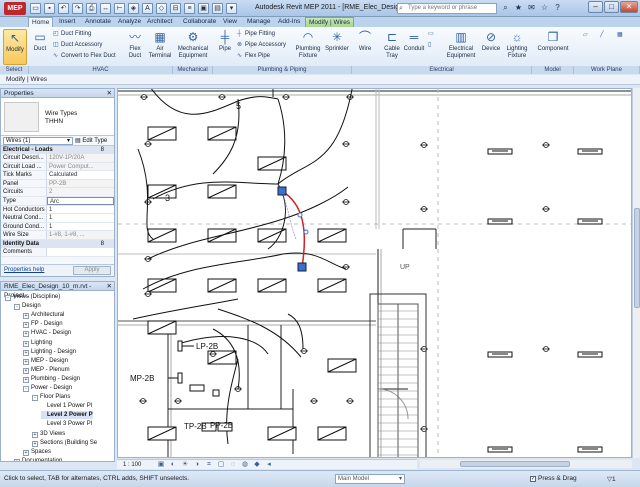 The height and width of the screenshot is (487, 640). Describe the element at coordinates (533, 479) in the screenshot. I see `checkbox-checked-icon: ✓` at that location.